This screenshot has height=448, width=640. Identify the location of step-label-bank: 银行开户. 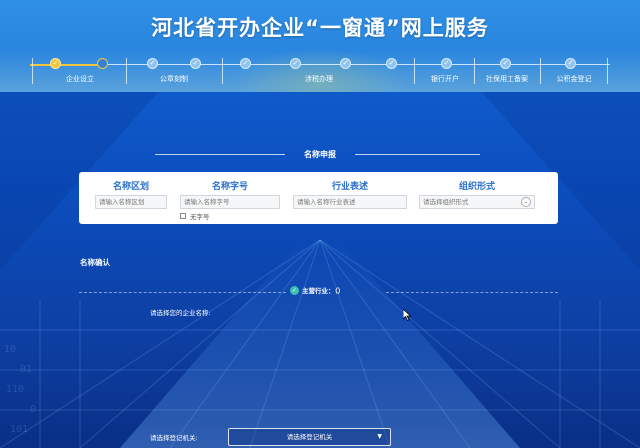
(445, 79).